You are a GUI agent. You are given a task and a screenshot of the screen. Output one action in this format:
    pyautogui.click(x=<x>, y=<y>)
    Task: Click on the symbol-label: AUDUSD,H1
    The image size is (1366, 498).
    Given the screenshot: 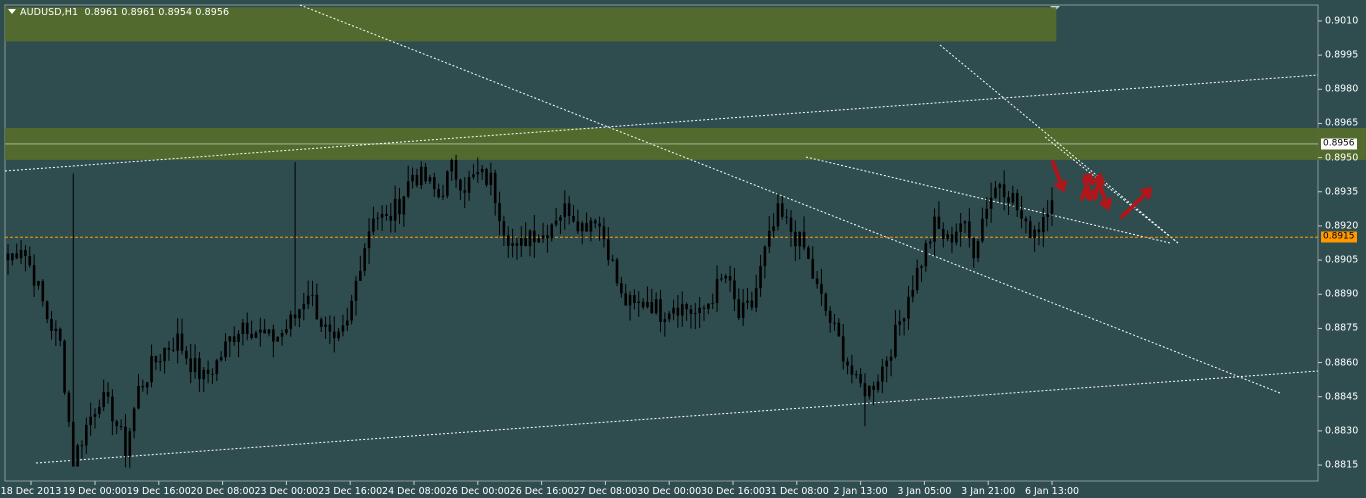 What is the action you would take?
    pyautogui.click(x=49, y=12)
    